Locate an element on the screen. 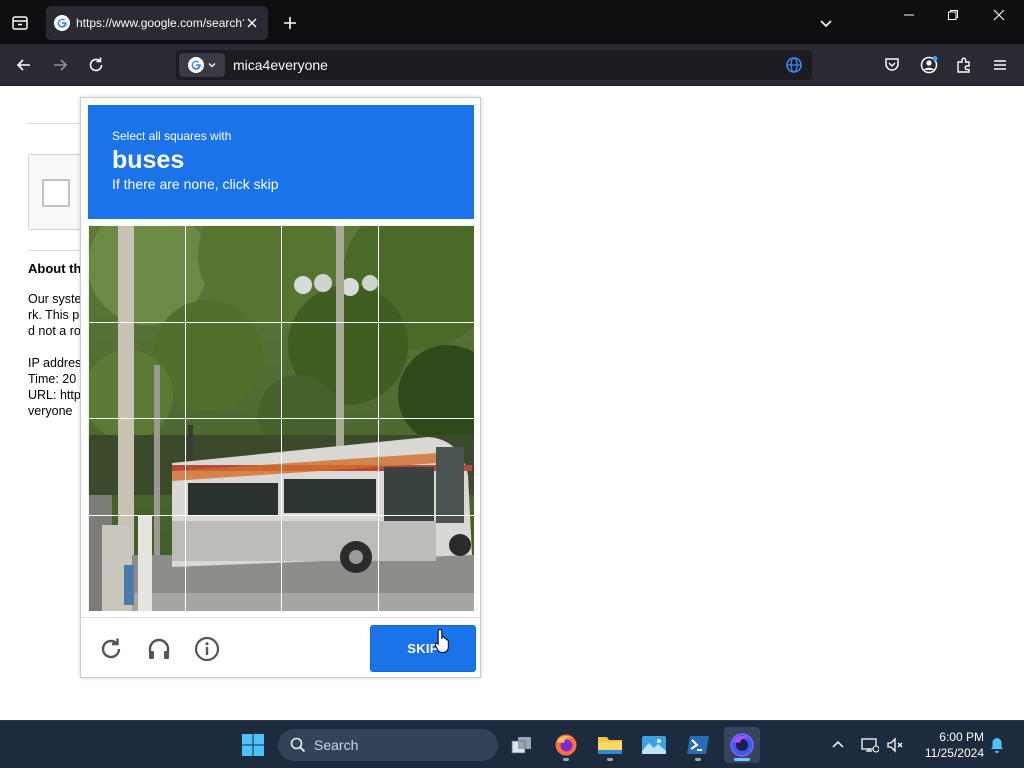 The width and height of the screenshot is (1024, 768). instruction-subtext: If there are none, click skip is located at coordinates (195, 184).